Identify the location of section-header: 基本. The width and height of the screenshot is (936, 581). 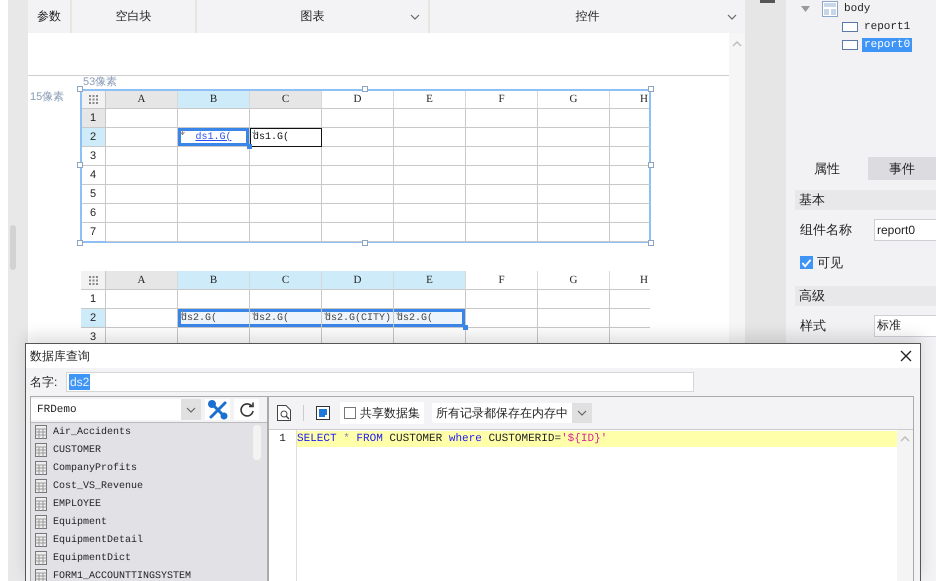
(865, 200).